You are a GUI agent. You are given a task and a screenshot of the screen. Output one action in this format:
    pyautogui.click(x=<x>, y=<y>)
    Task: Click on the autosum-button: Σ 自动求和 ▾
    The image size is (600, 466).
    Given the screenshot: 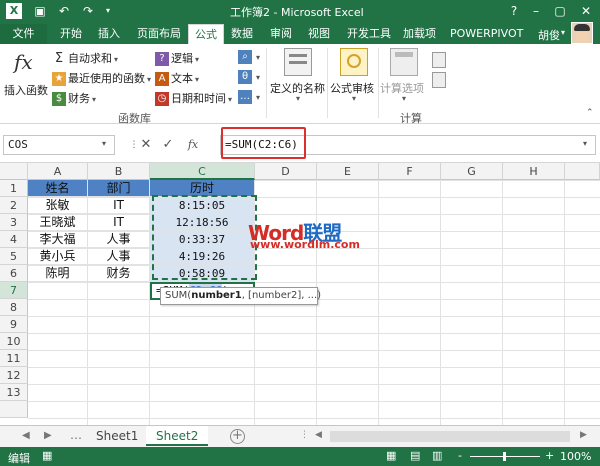 What is the action you would take?
    pyautogui.click(x=85, y=58)
    